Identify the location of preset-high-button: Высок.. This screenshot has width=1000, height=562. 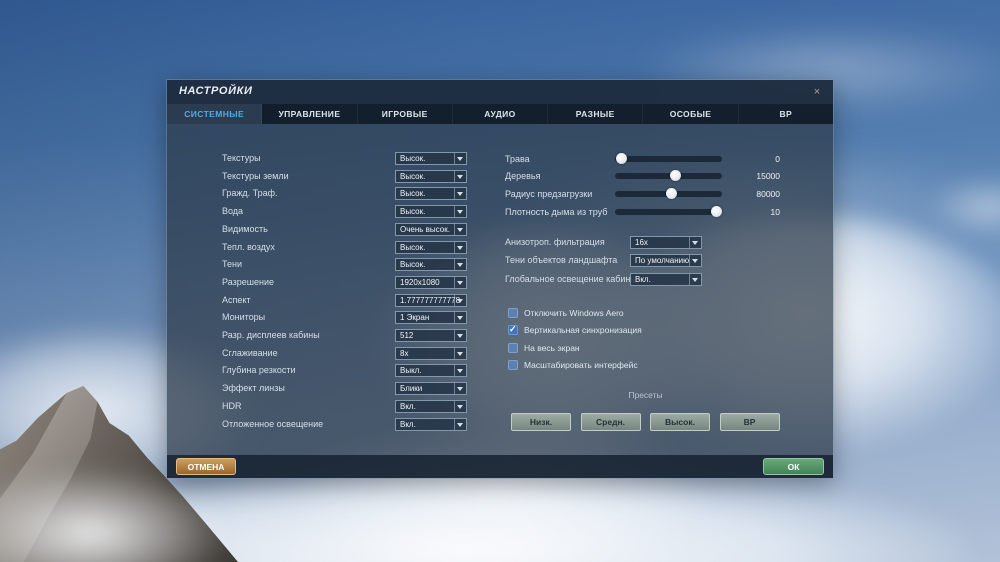
(680, 422).